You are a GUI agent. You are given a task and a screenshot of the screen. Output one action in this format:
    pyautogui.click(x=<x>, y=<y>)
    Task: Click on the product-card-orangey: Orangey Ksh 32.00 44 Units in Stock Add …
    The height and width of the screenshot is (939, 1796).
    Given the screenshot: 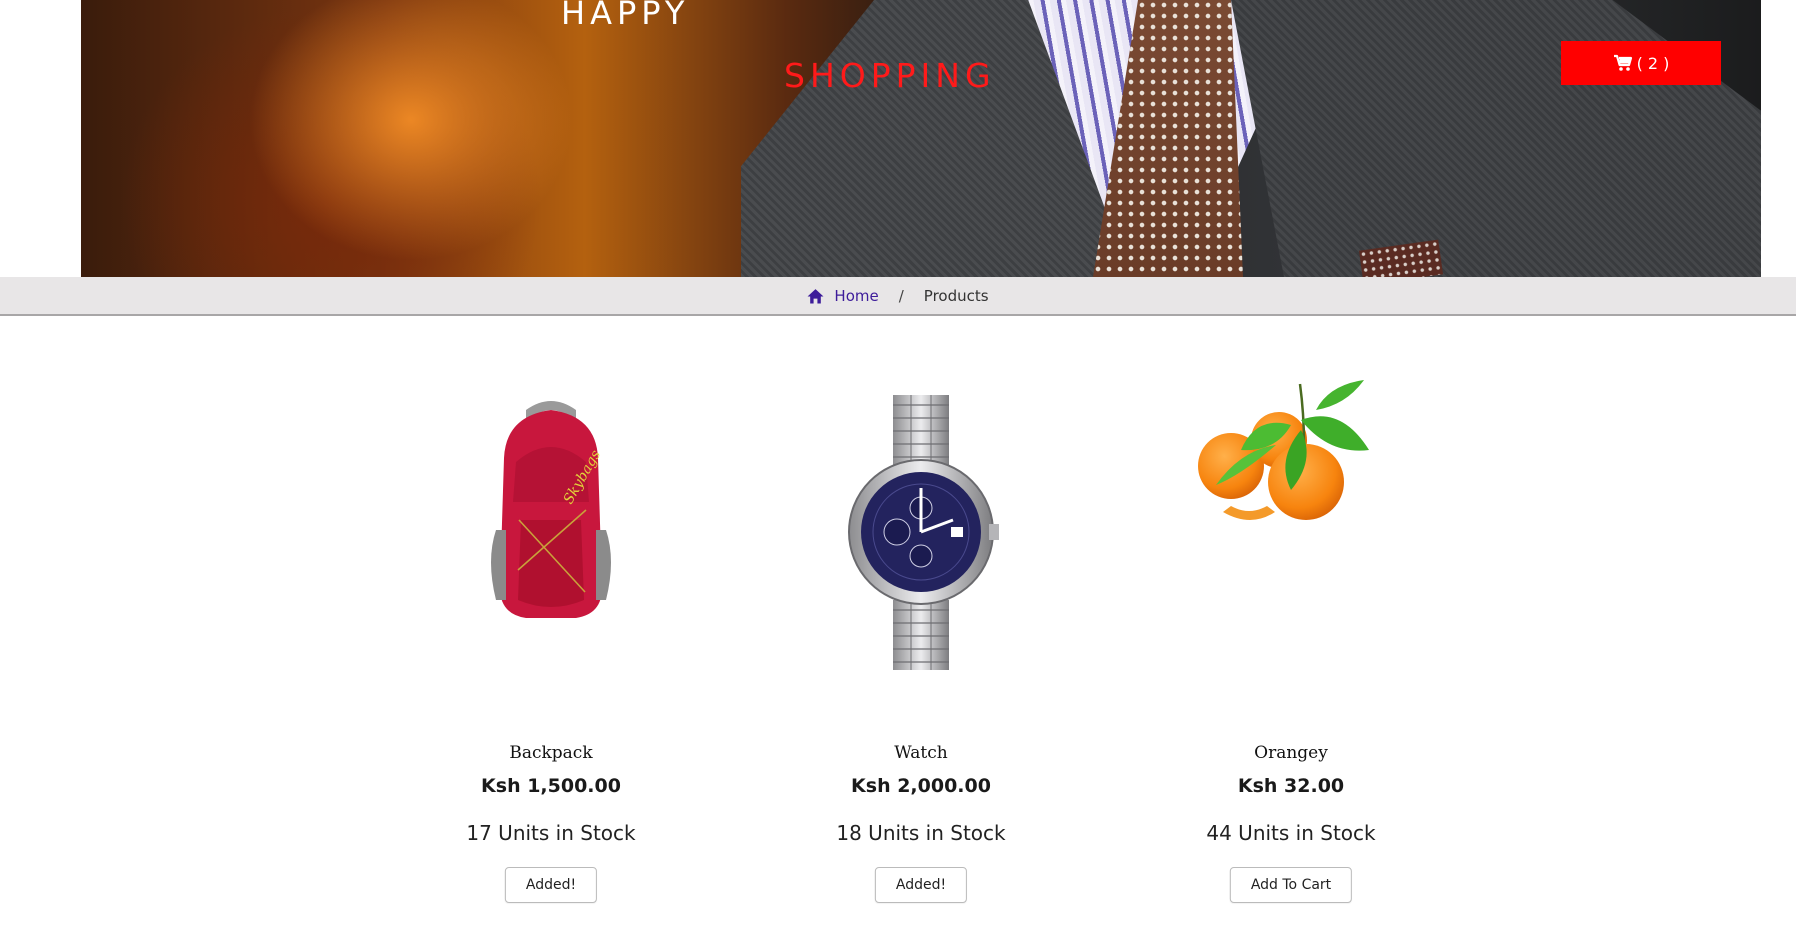 What is the action you would take?
    pyautogui.click(x=1291, y=636)
    